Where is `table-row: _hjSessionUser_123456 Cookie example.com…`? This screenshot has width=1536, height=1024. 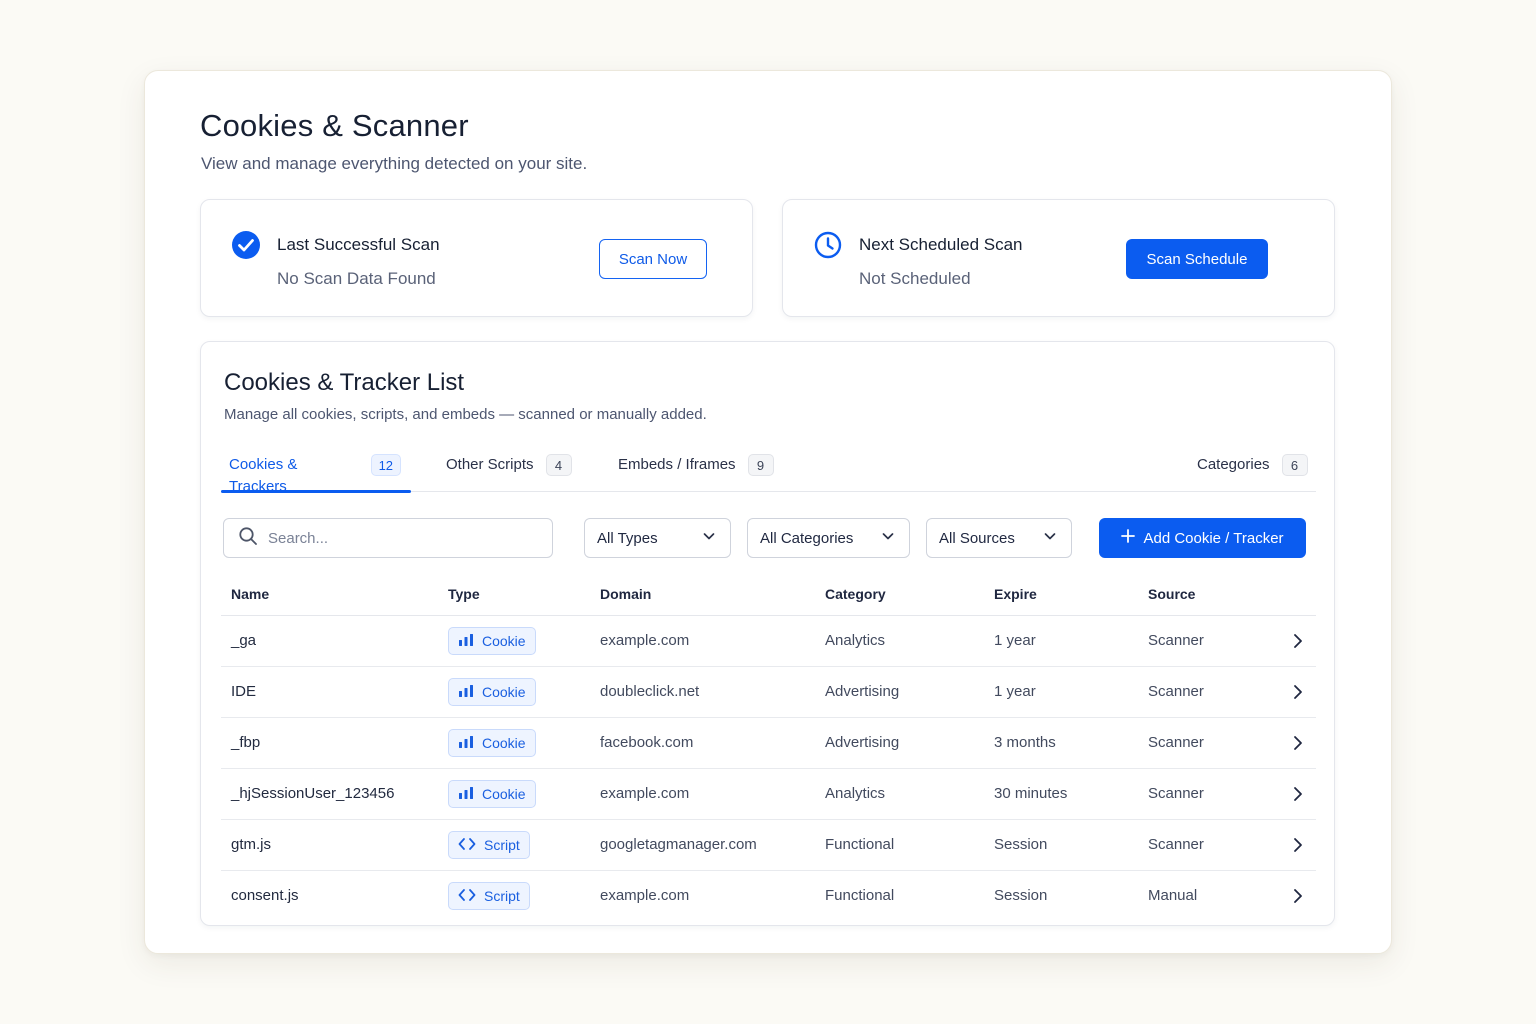
table-row: _hjSessionUser_123456 Cookie example.com… is located at coordinates (768, 794).